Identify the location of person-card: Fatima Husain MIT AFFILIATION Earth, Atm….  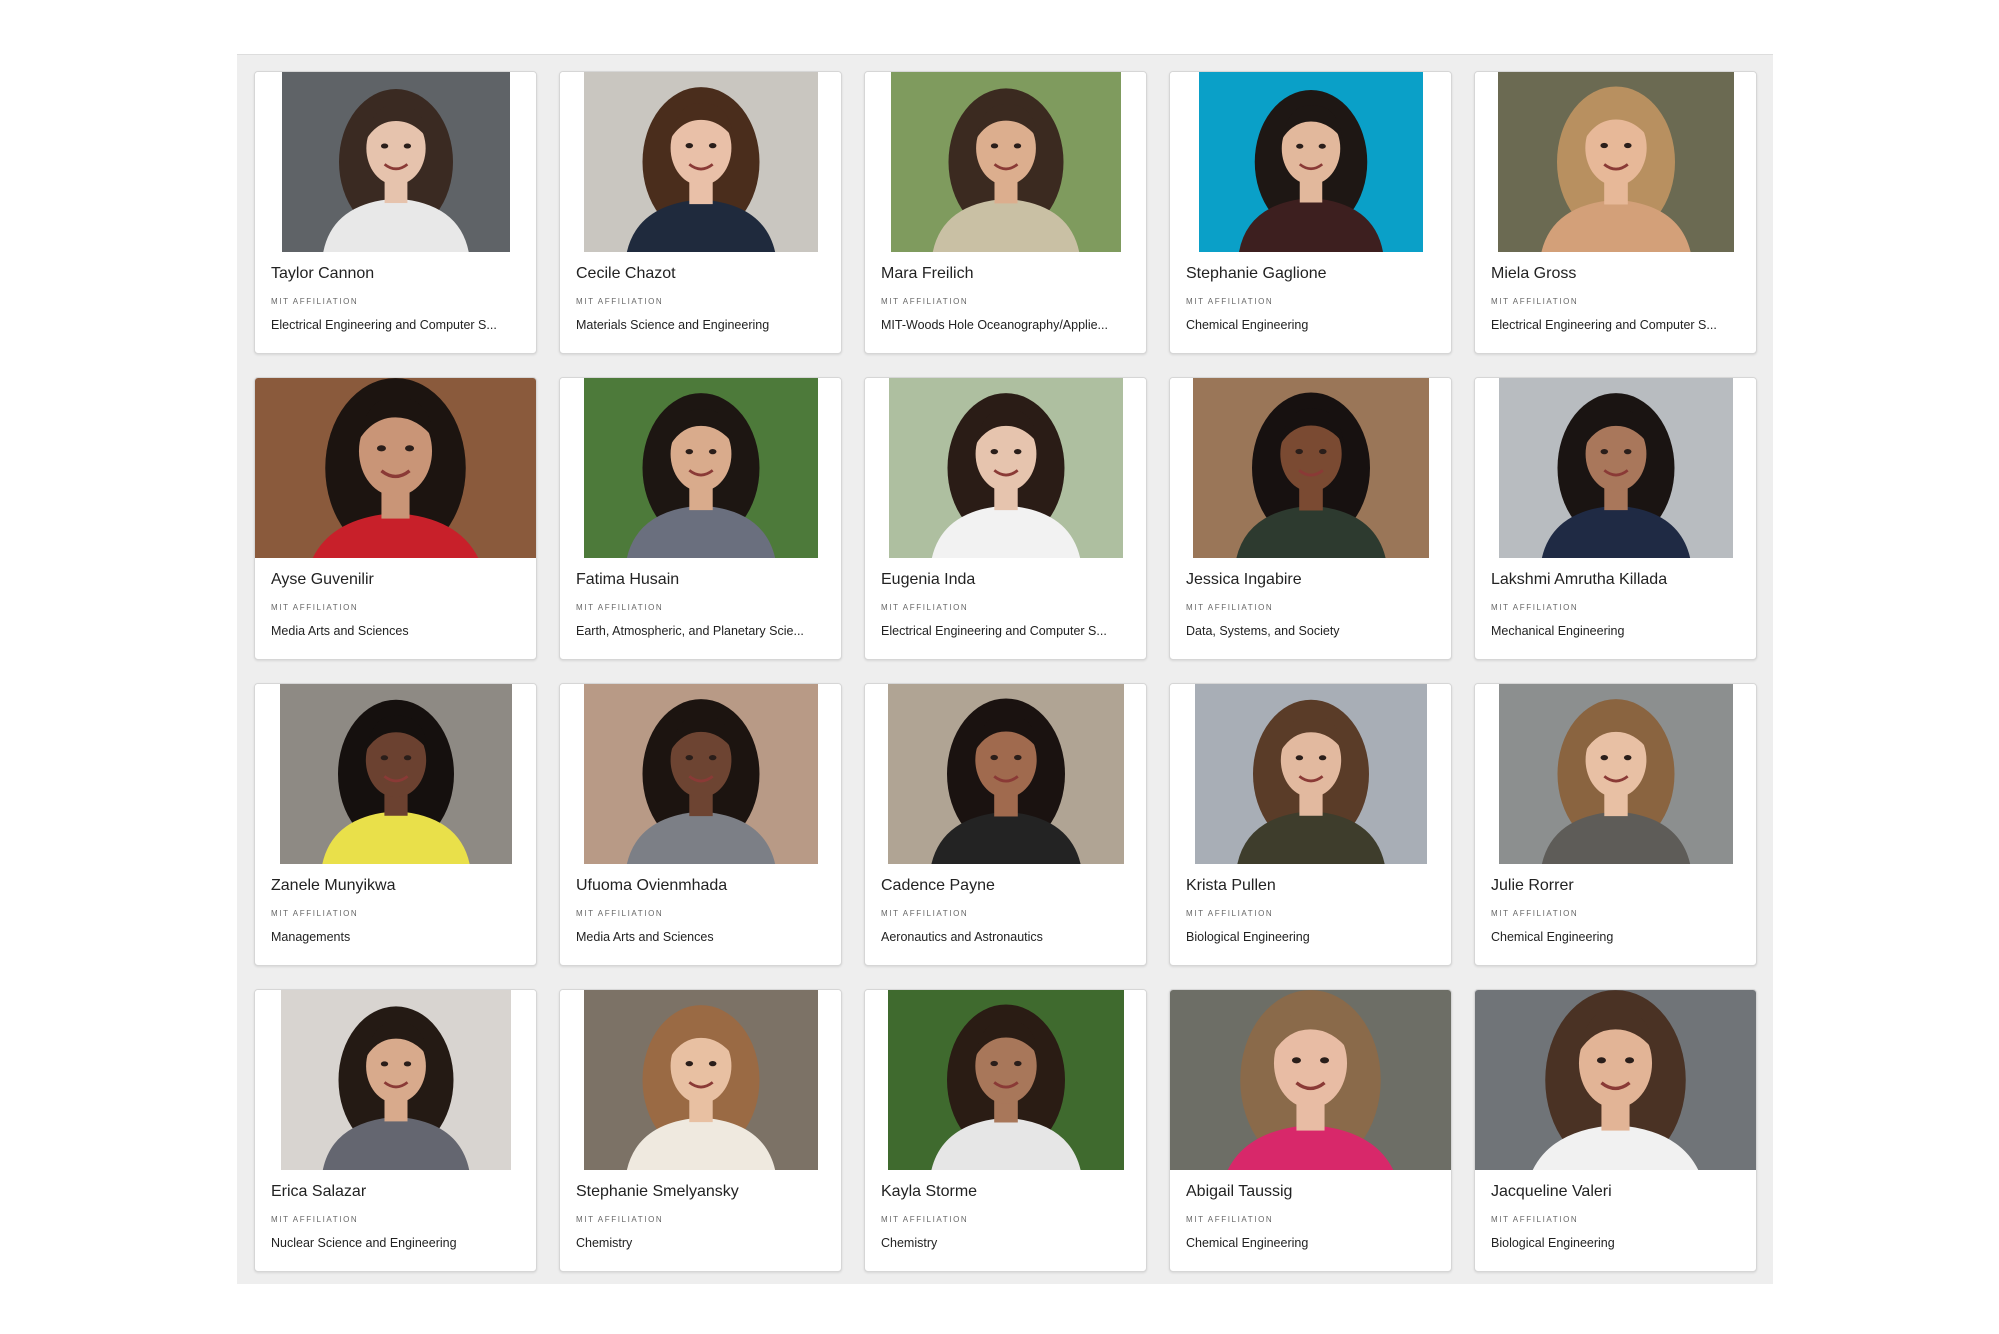
(700, 518).